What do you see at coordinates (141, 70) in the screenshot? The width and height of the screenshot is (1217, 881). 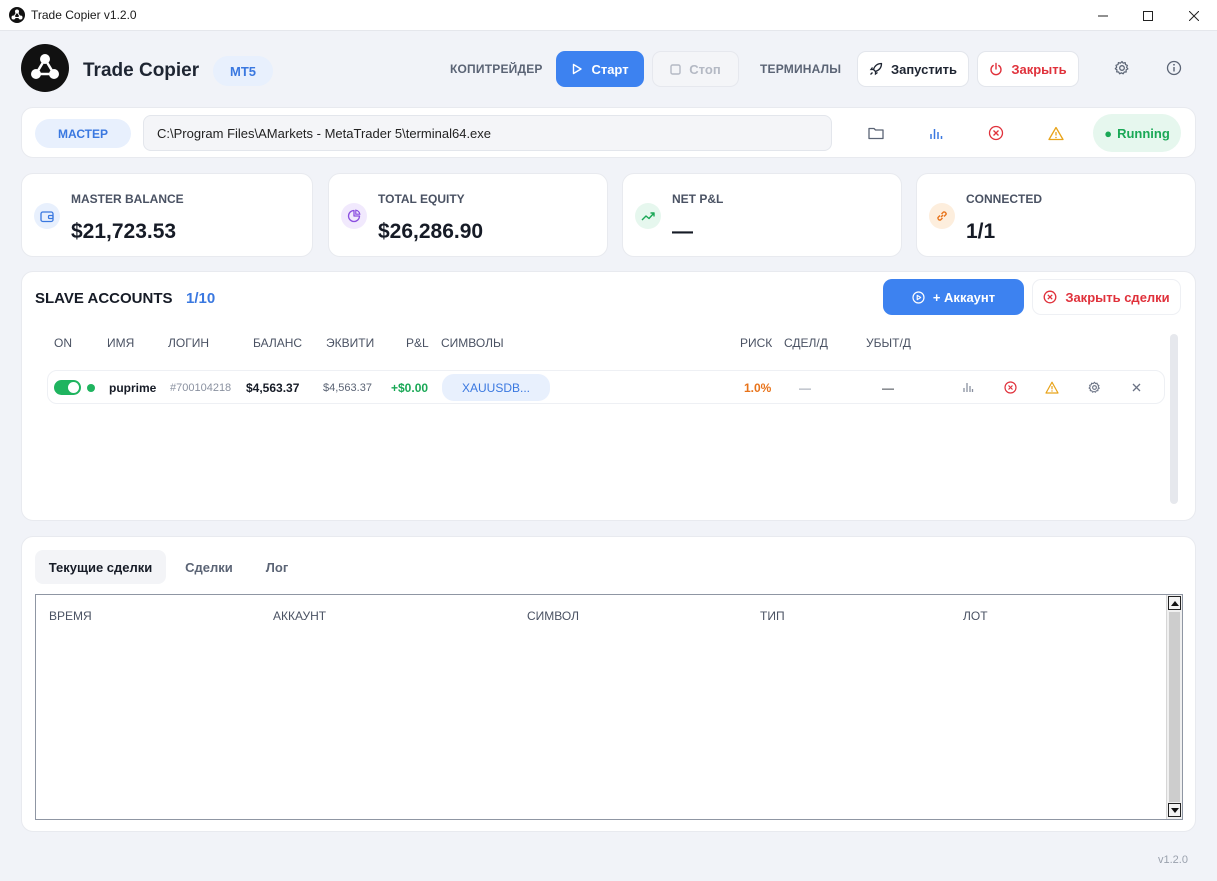 I see `app-name: Trade Copier` at bounding box center [141, 70].